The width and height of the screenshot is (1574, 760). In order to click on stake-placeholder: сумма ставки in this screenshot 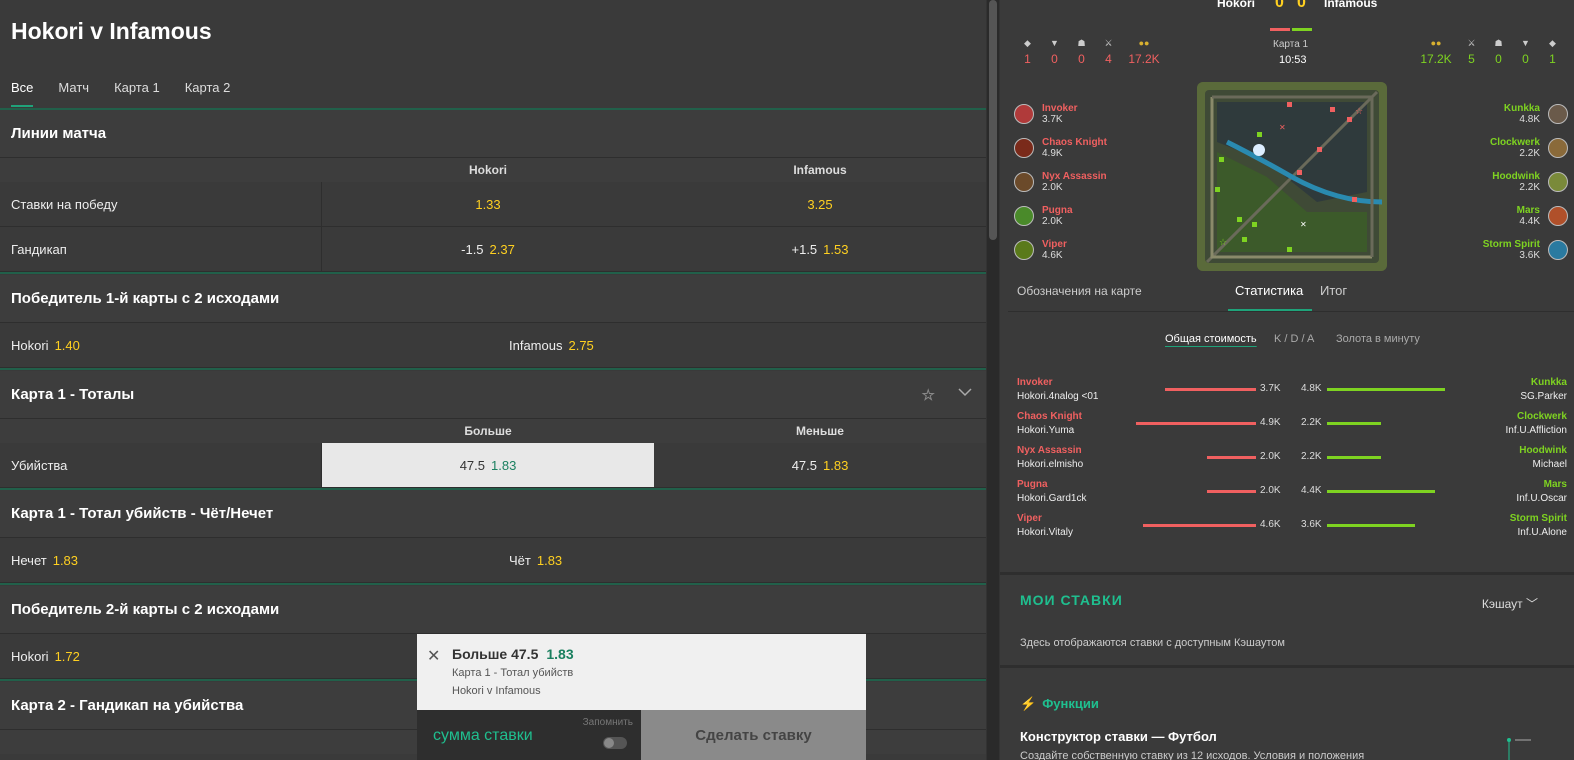, I will do `click(483, 735)`.